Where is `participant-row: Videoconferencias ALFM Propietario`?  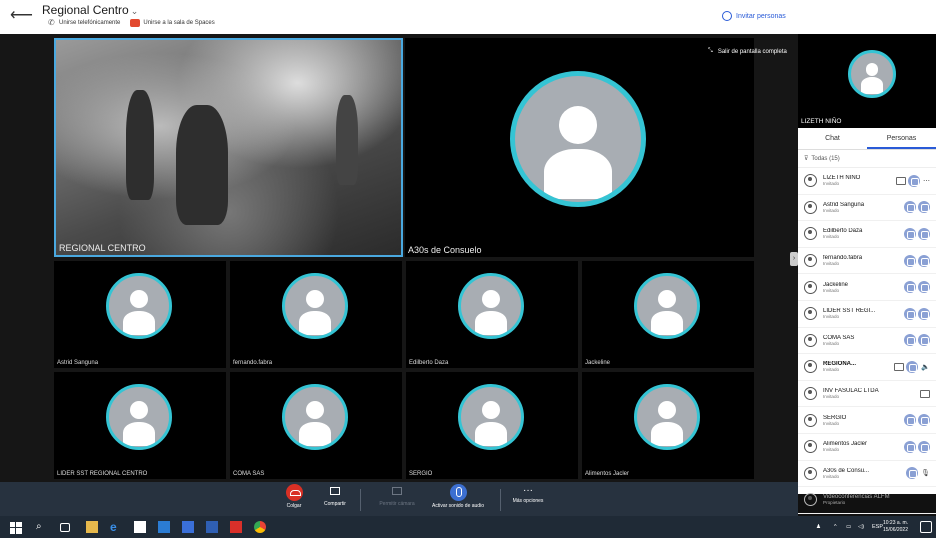
participant-row: Videoconferencias ALFM Propietario is located at coordinates (867, 500).